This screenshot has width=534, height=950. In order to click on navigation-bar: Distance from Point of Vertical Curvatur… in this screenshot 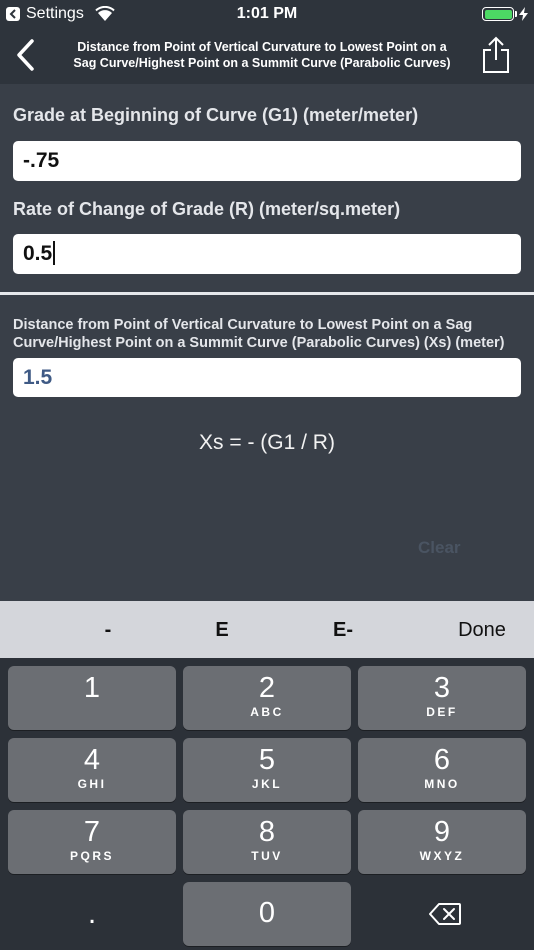, I will do `click(267, 57)`.